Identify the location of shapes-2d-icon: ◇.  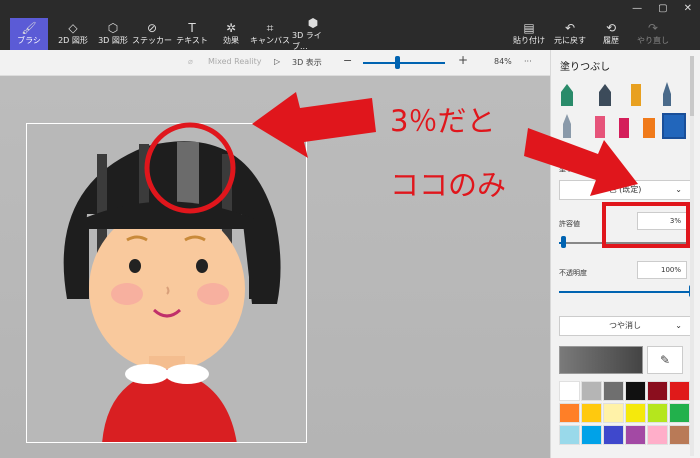
(73, 28).